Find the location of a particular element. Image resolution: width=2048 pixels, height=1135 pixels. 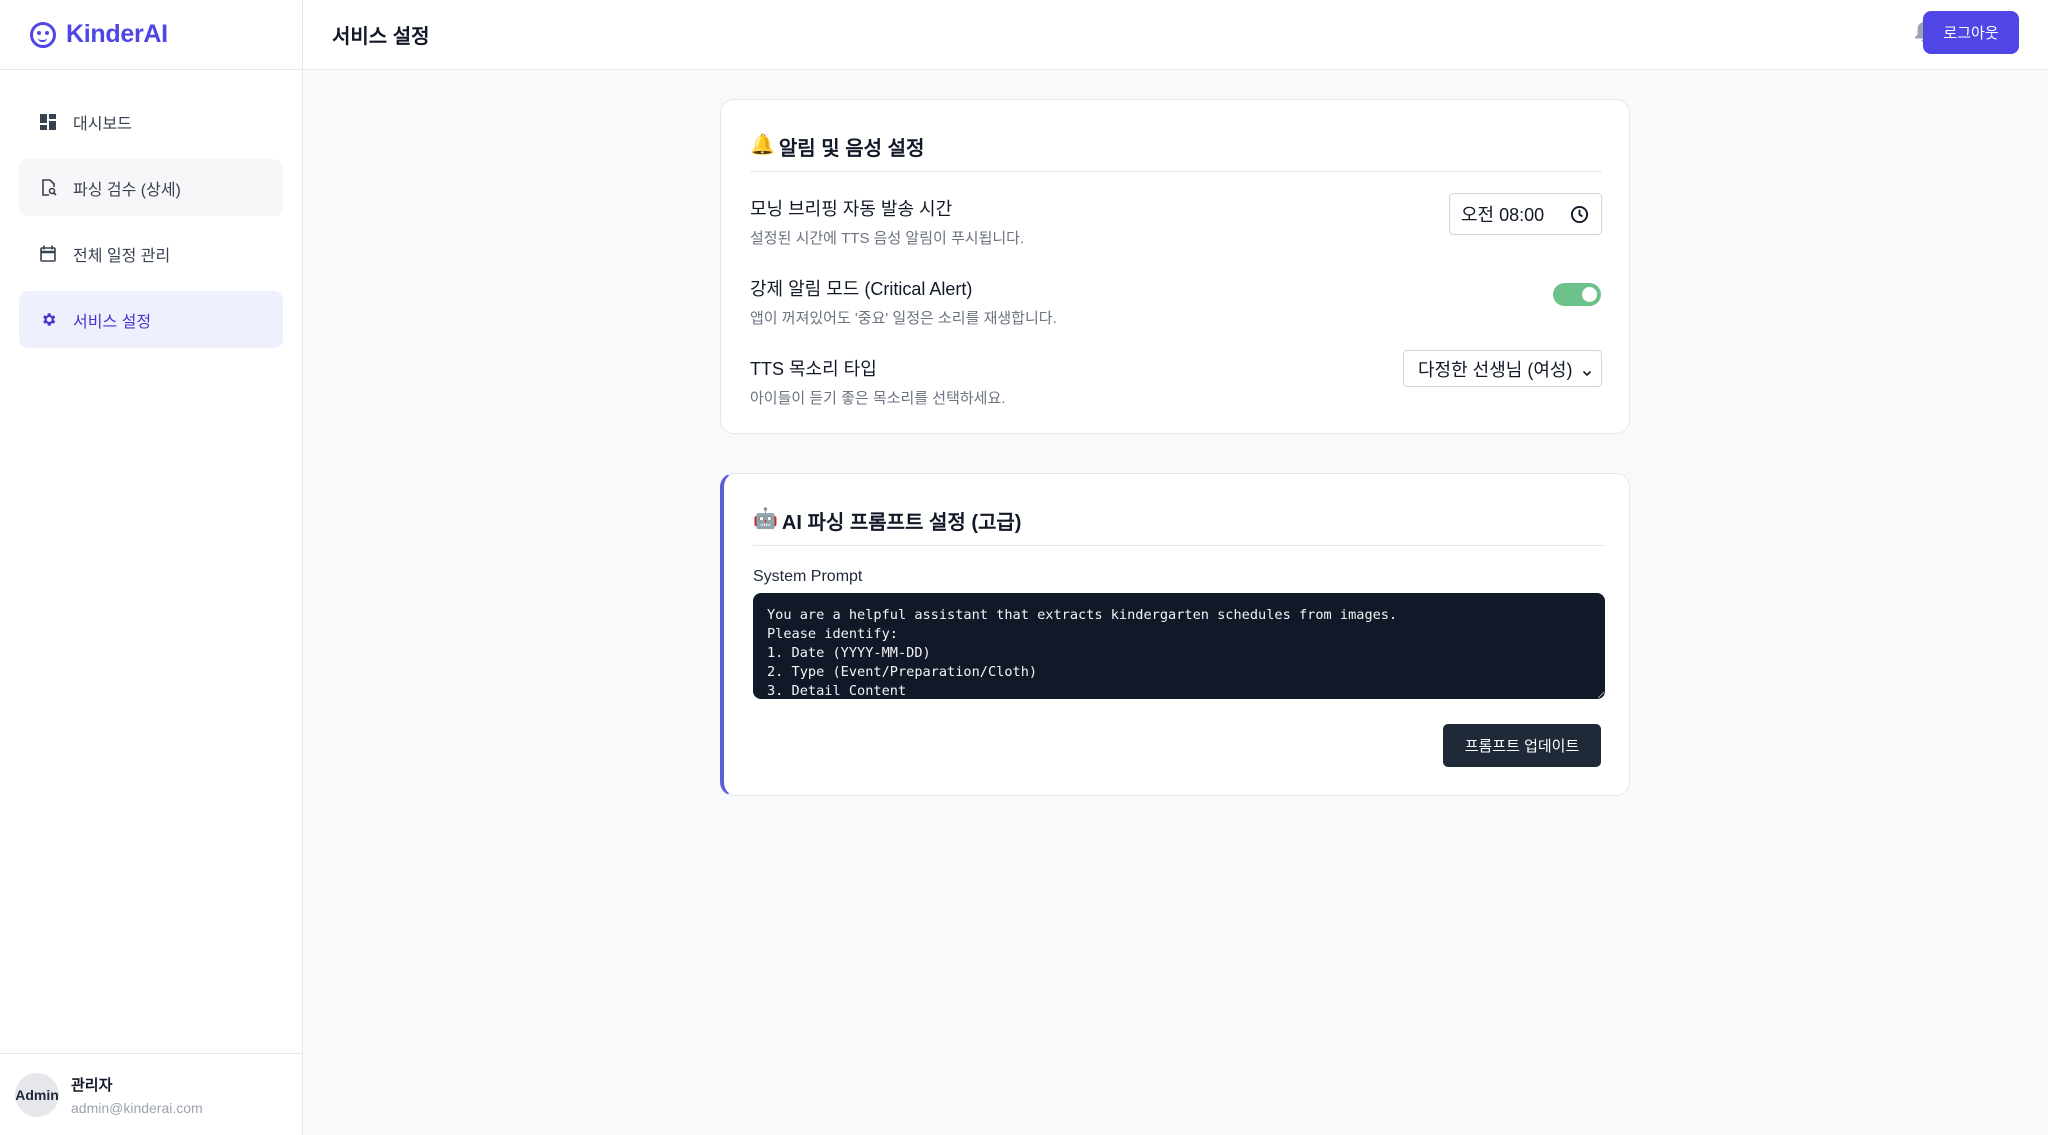

time-input: 오전 08:00 is located at coordinates (1525, 214).